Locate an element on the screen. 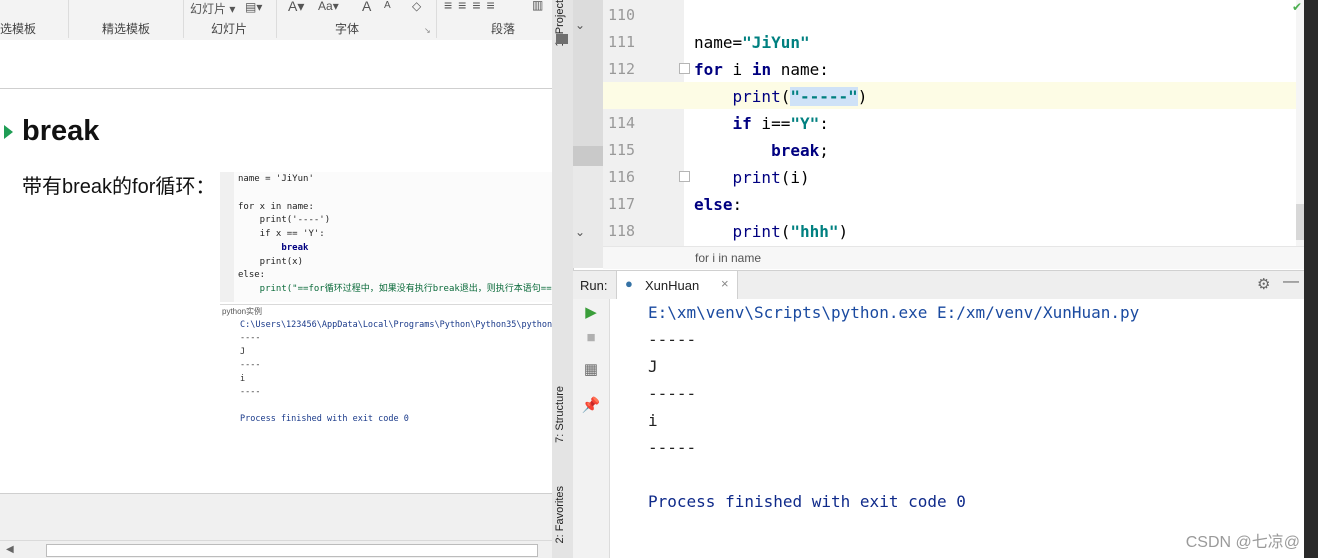 The image size is (1318, 558). code-token: ) is located at coordinates (862, 96).